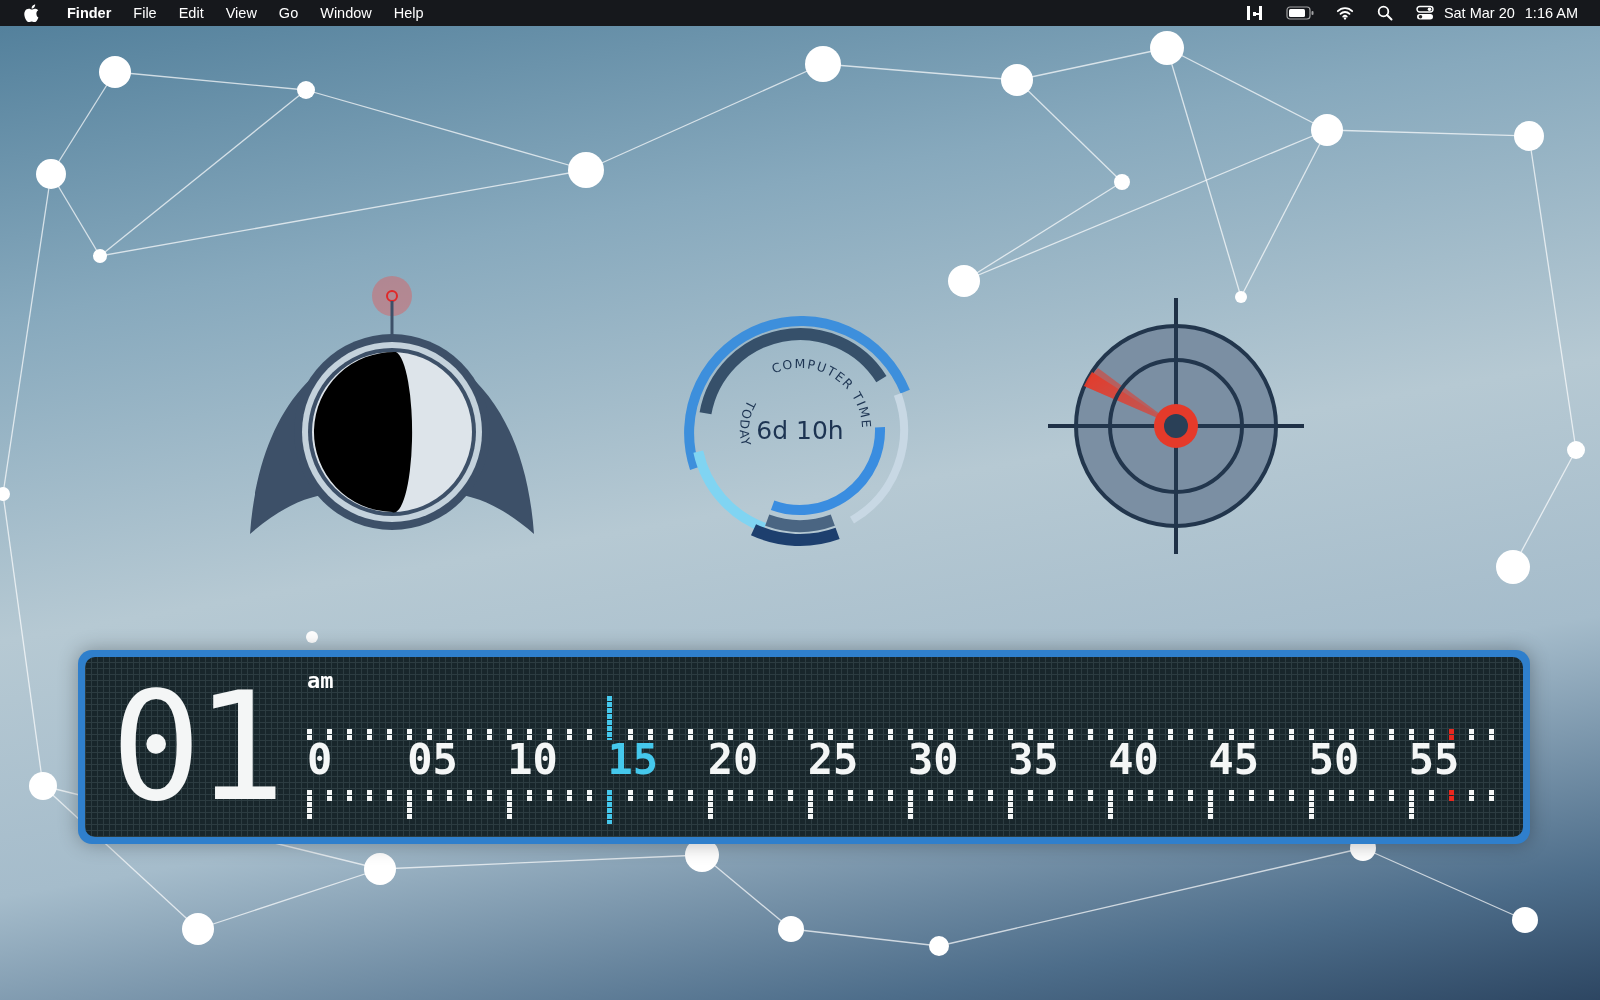  Describe the element at coordinates (433, 760) in the screenshot. I see `minute-label: 05` at that location.